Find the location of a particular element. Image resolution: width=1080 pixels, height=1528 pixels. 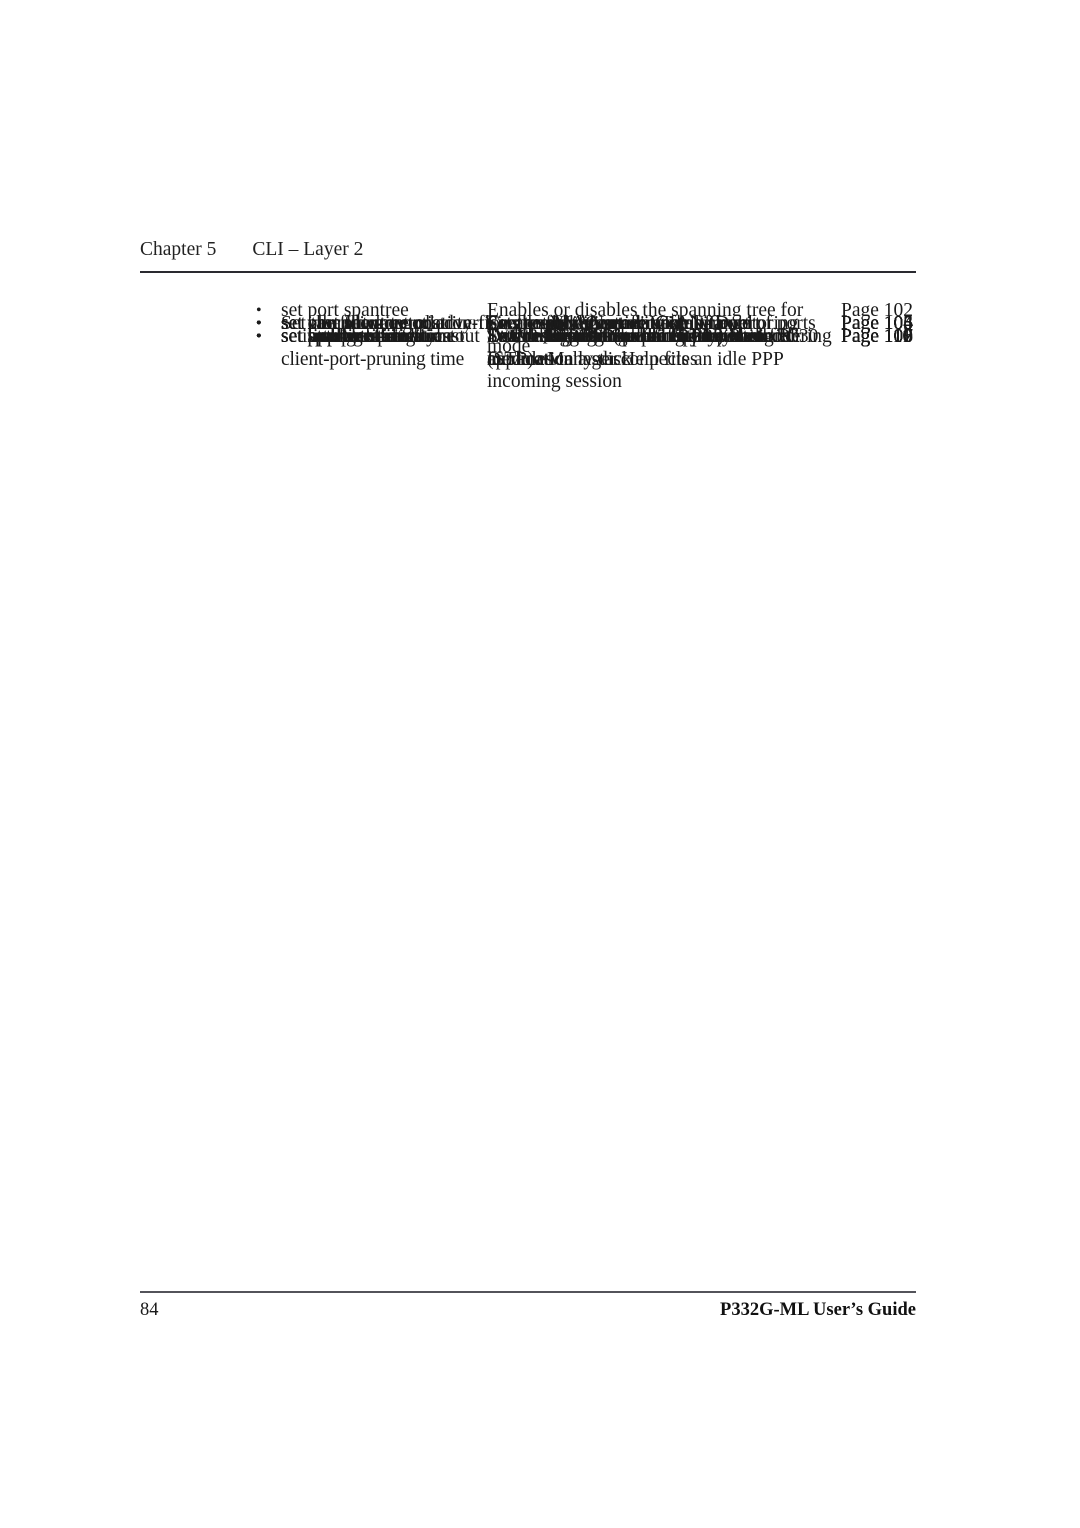

header-chapter-number: Chapter 5 is located at coordinates (178, 249).